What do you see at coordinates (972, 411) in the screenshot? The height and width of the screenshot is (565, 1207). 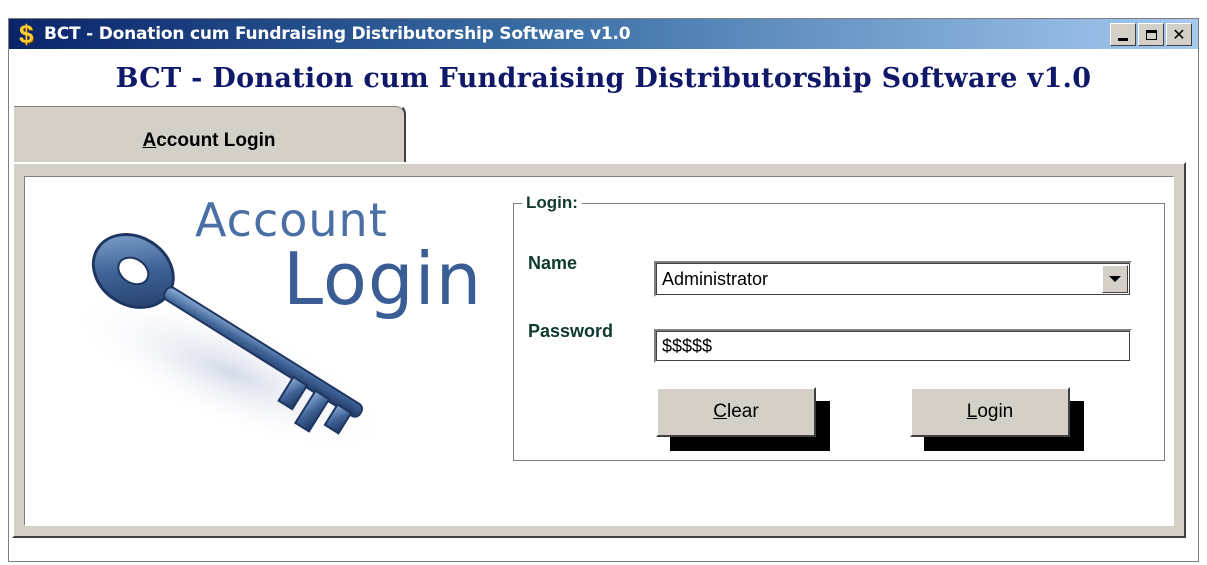 I see `login-mnemonic: L` at bounding box center [972, 411].